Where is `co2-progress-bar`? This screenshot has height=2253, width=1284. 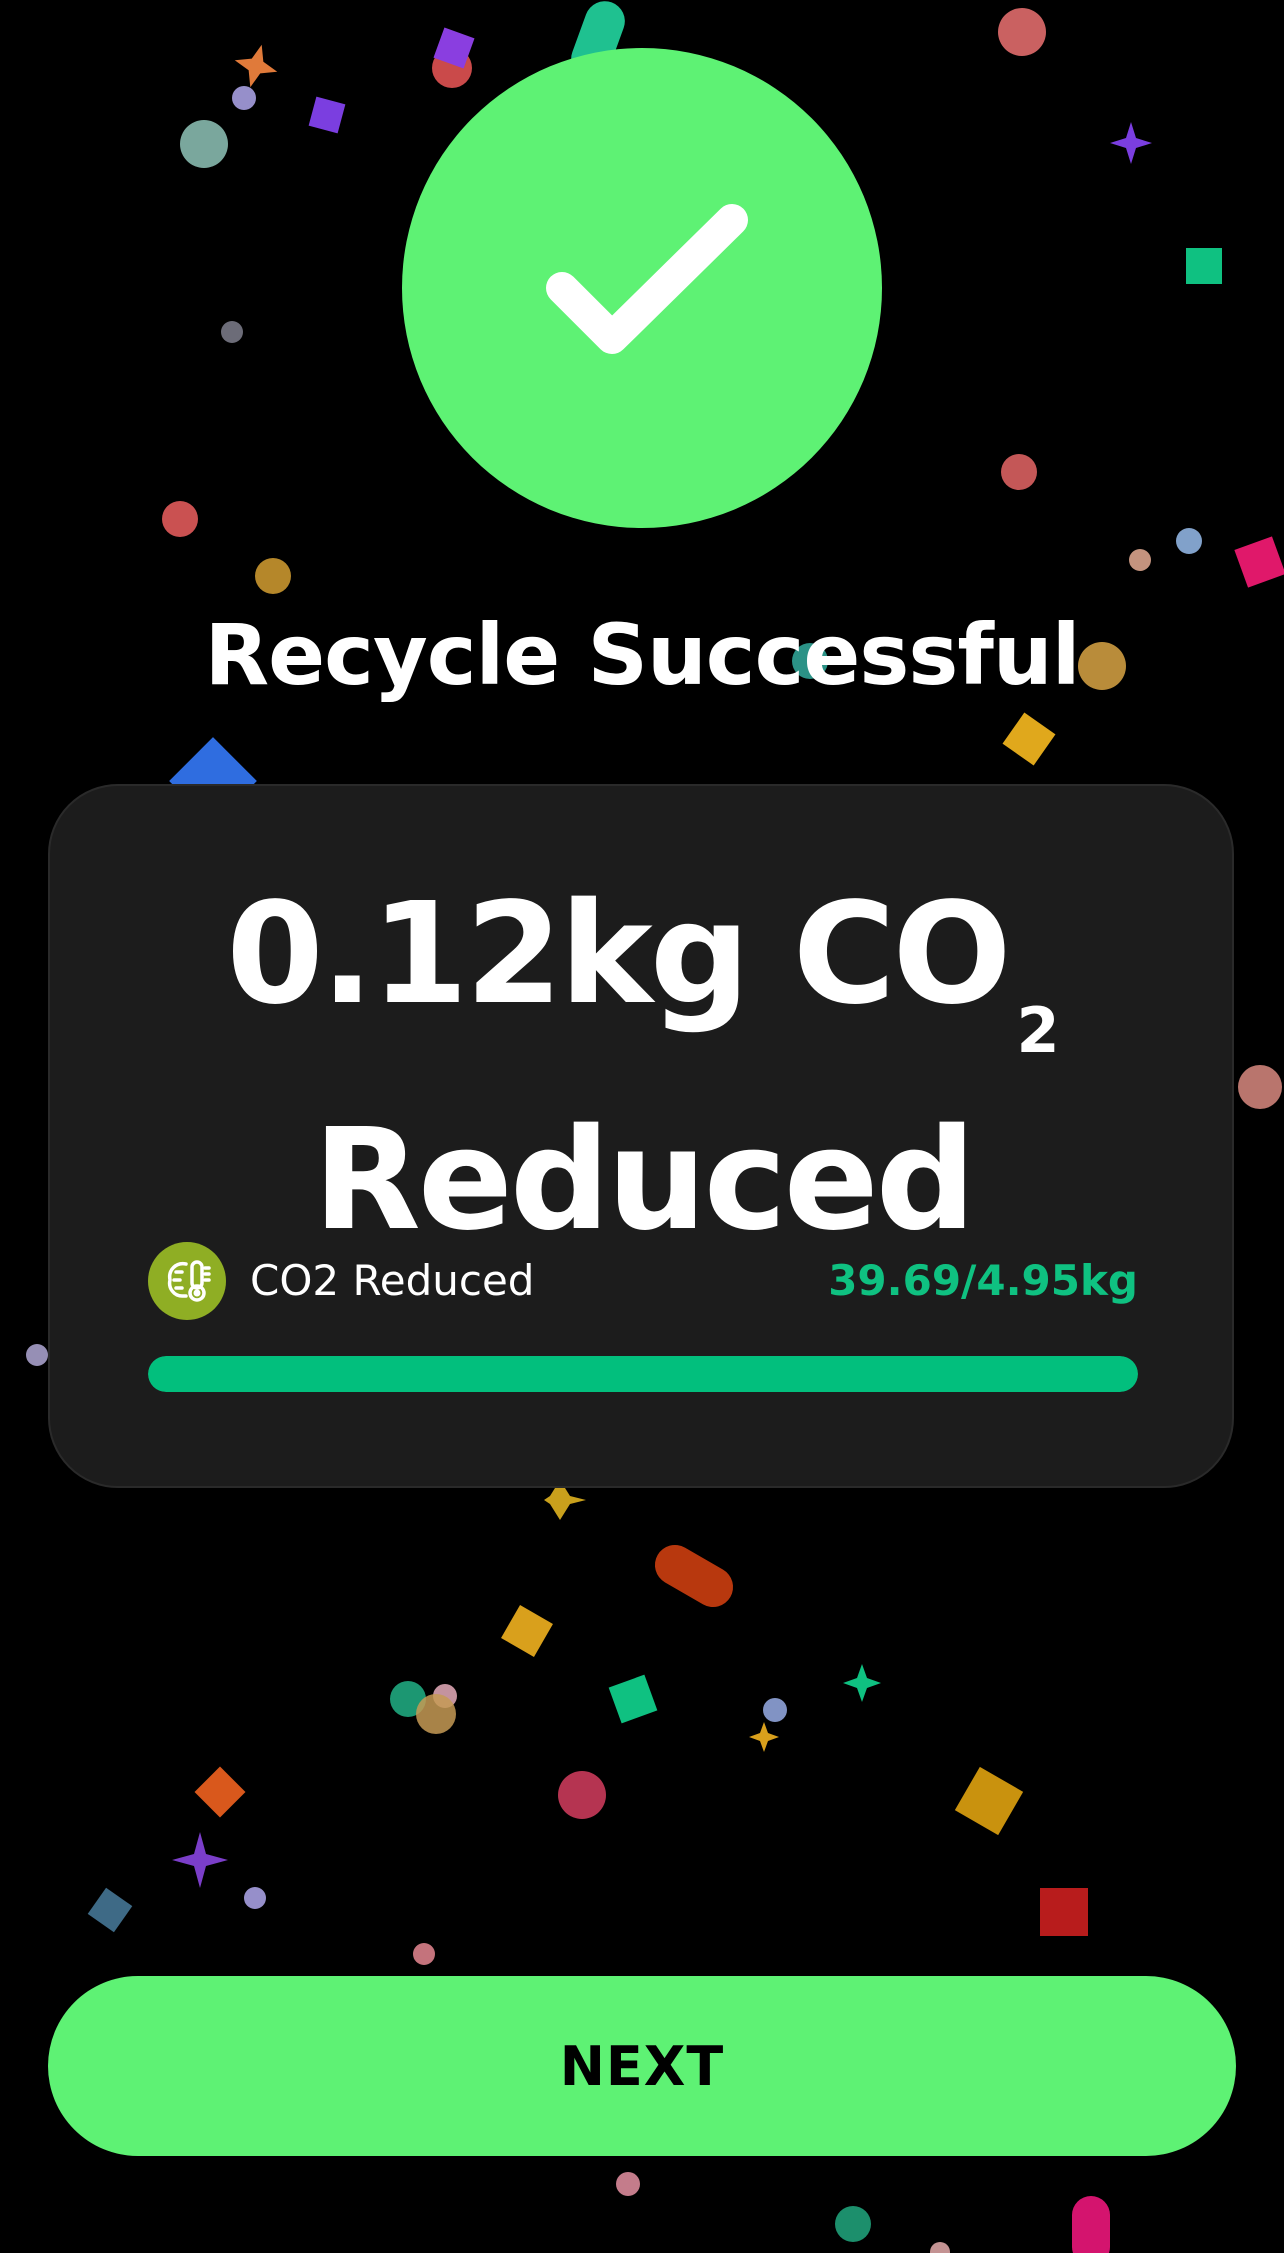 co2-progress-bar is located at coordinates (643, 1374).